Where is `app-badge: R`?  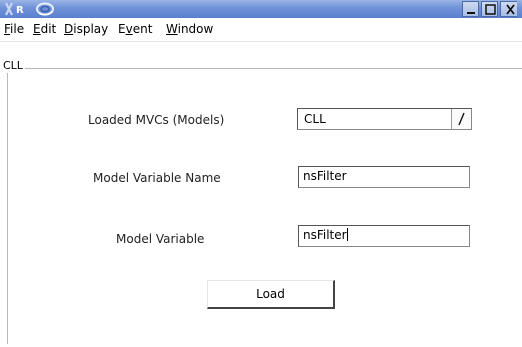
app-badge: R is located at coordinates (20, 10).